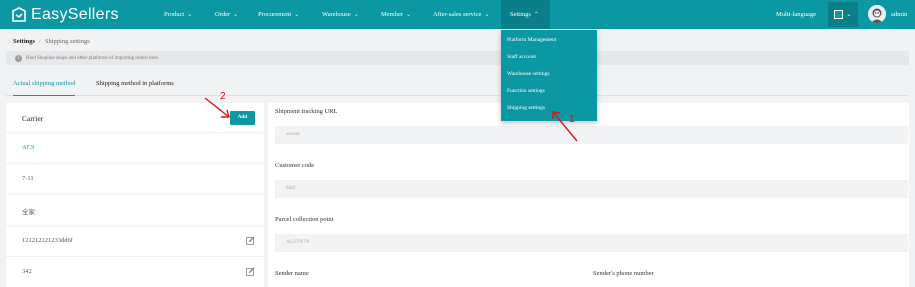 The height and width of the screenshot is (287, 915). Describe the element at coordinates (223, 14) in the screenshot. I see `nav-label: Order` at that location.